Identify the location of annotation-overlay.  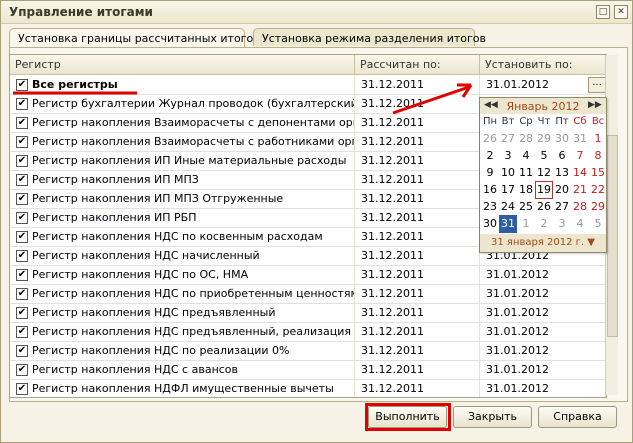
(243, 99).